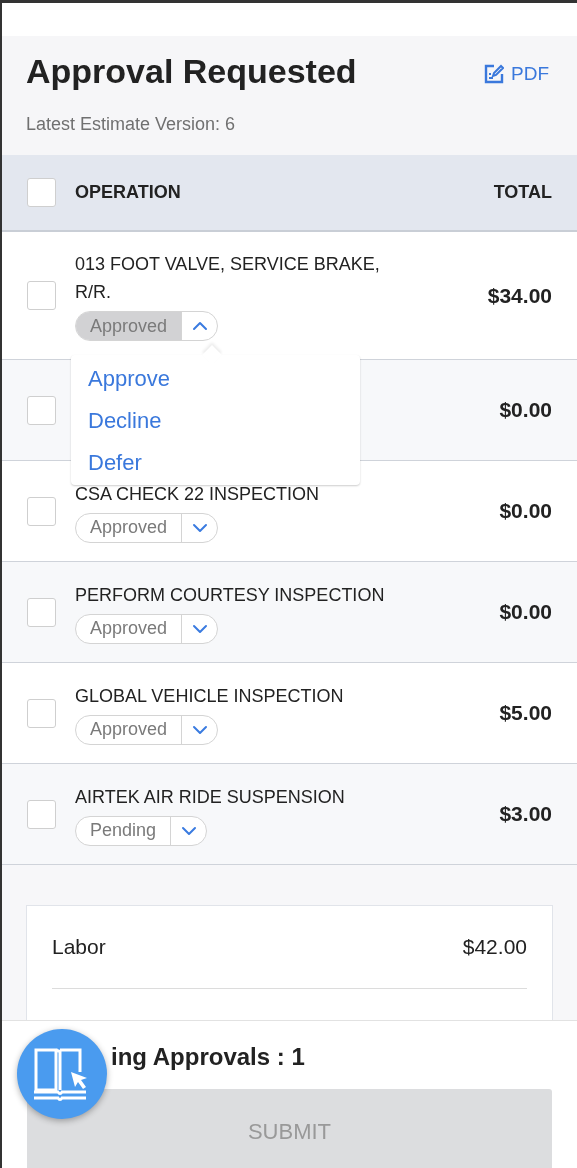 The height and width of the screenshot is (1168, 577). I want to click on chevron-up-icon, so click(199, 326).